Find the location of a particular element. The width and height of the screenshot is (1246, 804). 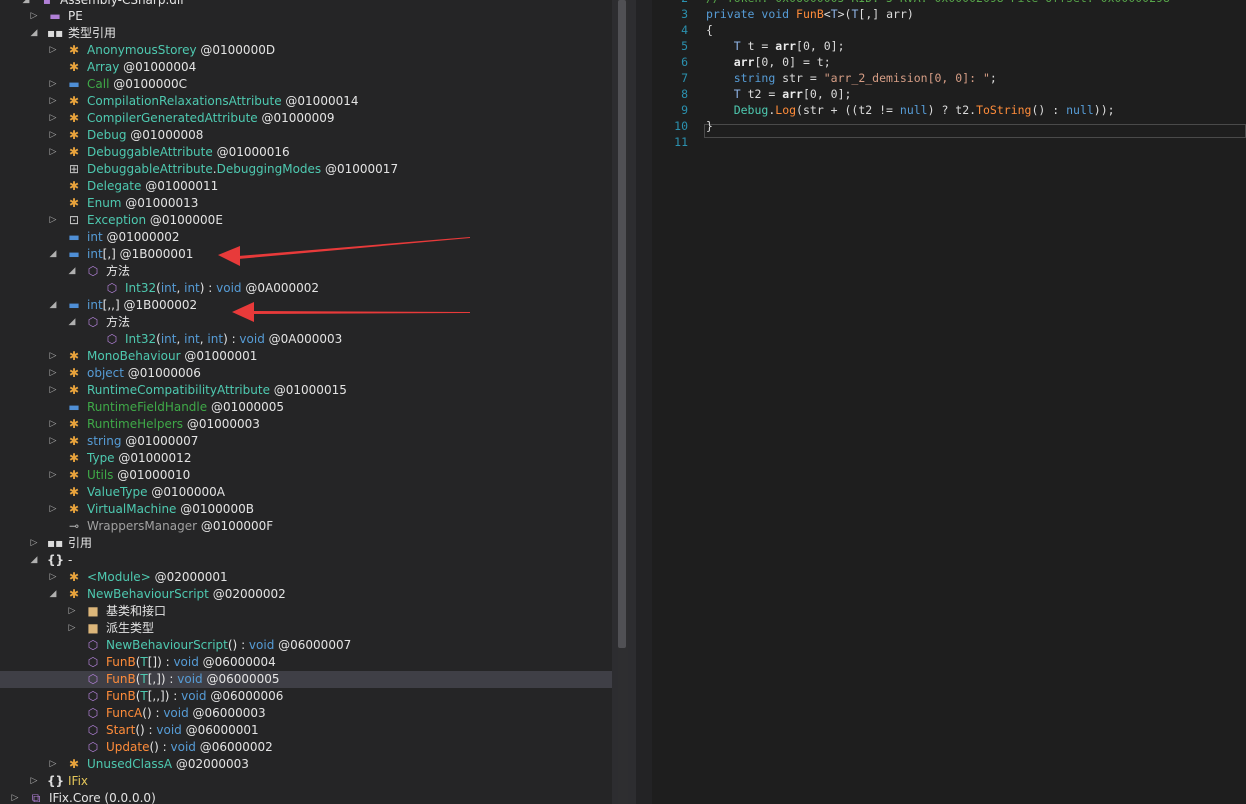

code-token: { is located at coordinates (709, 30).